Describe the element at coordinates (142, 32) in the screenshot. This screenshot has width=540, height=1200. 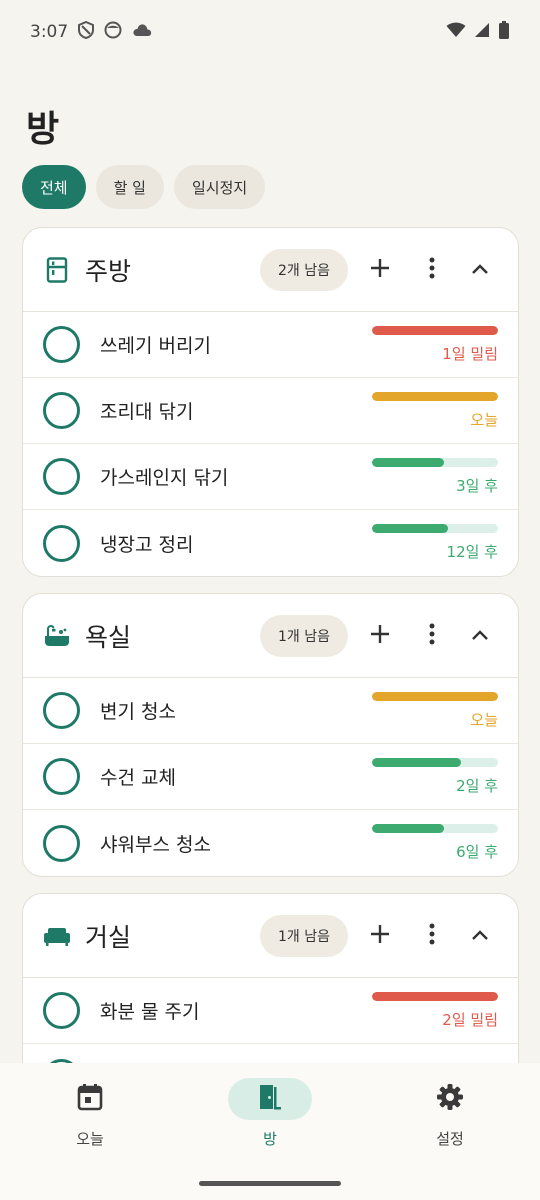
I see `cloud-icon` at that location.